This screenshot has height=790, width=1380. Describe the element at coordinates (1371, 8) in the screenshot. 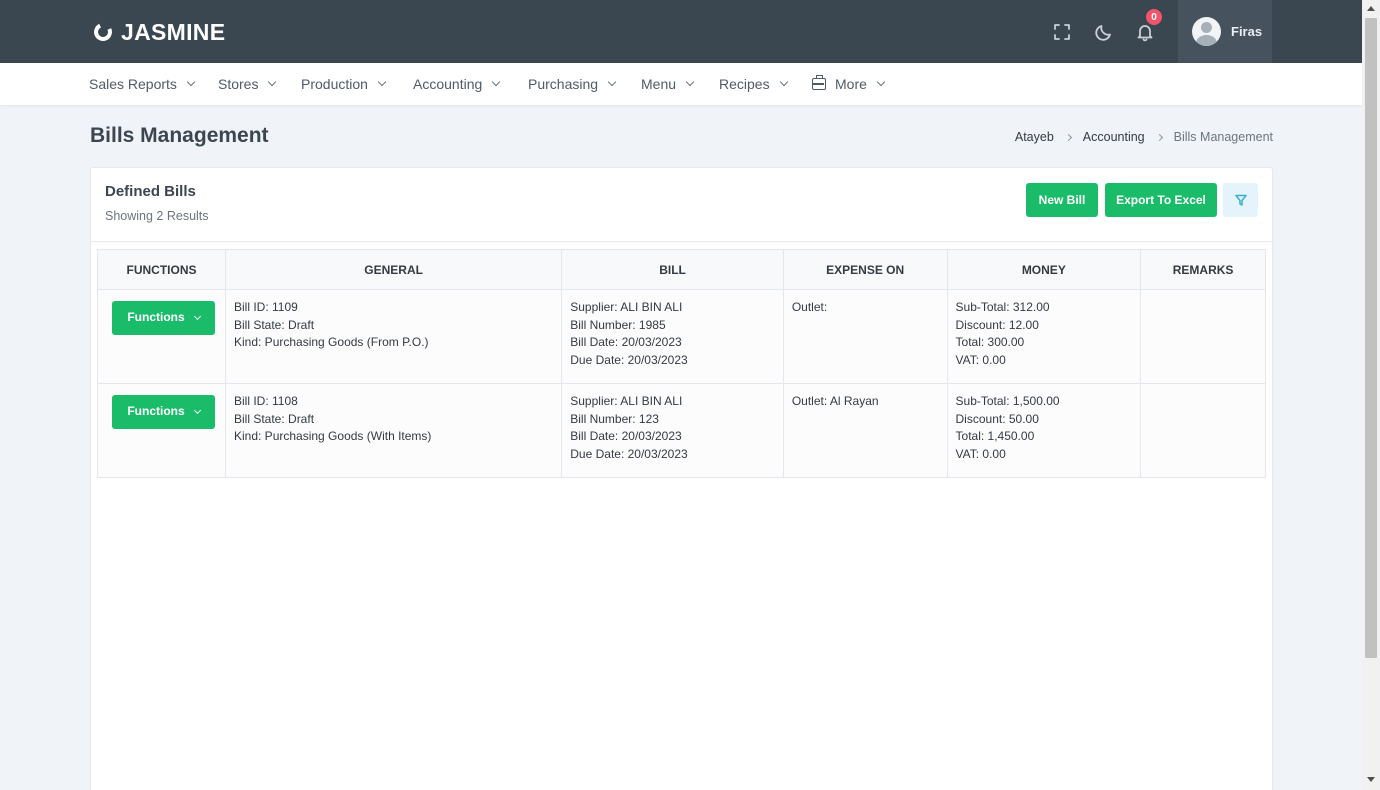

I see `scroll-up-arrow-icon` at that location.